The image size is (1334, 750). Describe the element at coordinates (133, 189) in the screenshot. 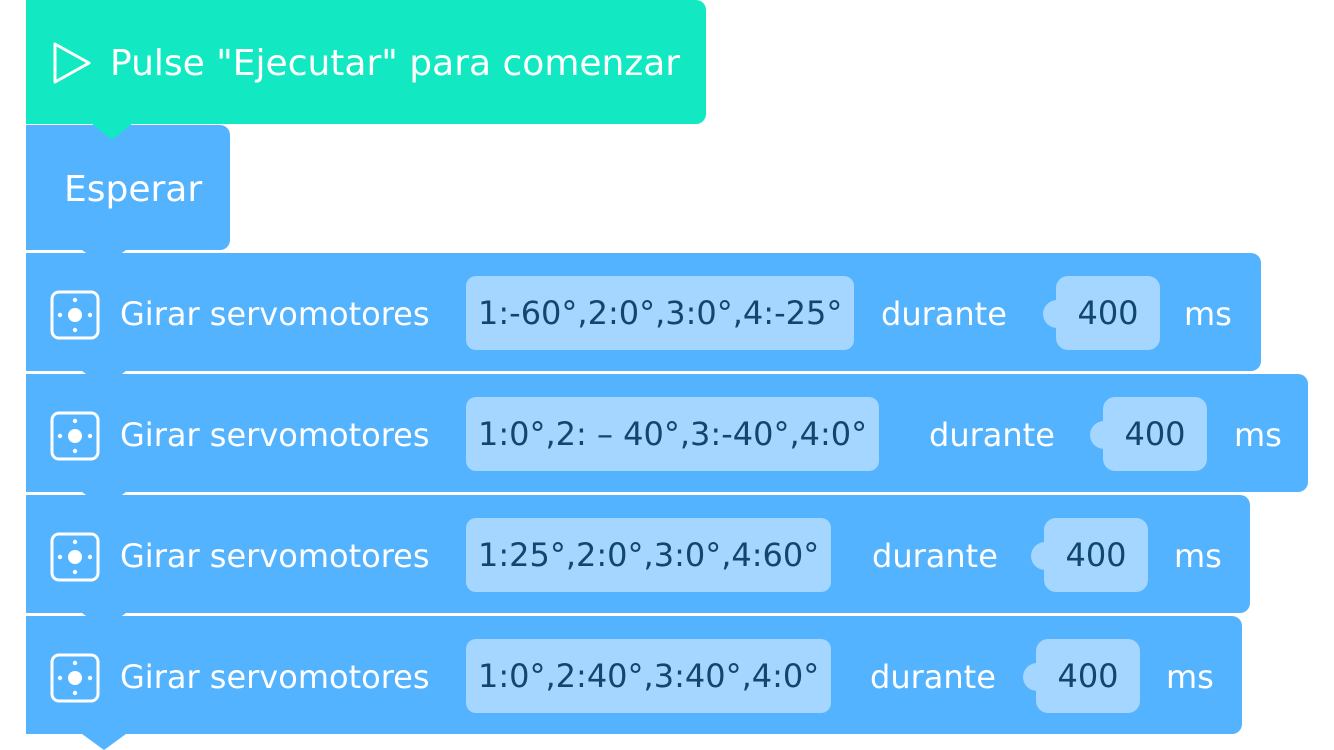

I see `wait-block-label: Esperar` at that location.